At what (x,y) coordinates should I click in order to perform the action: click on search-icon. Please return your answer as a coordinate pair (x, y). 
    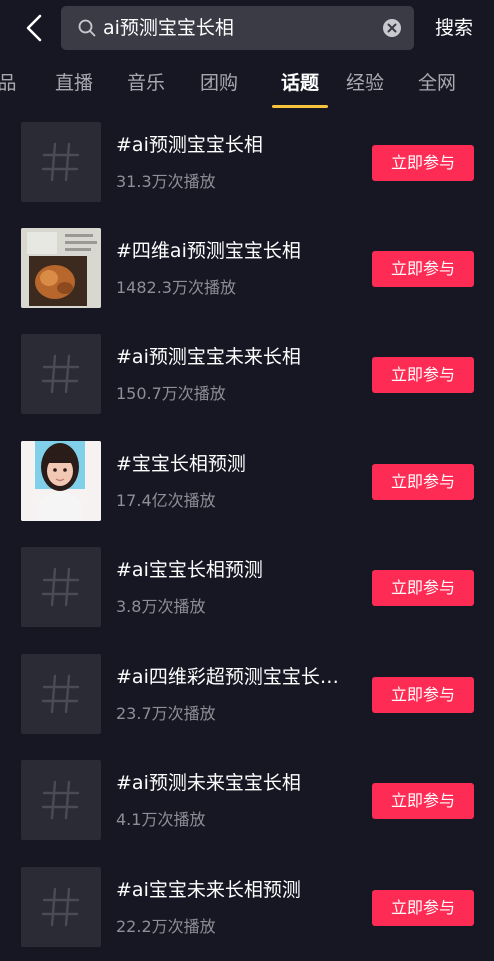
    Looking at the image, I should click on (87, 28).